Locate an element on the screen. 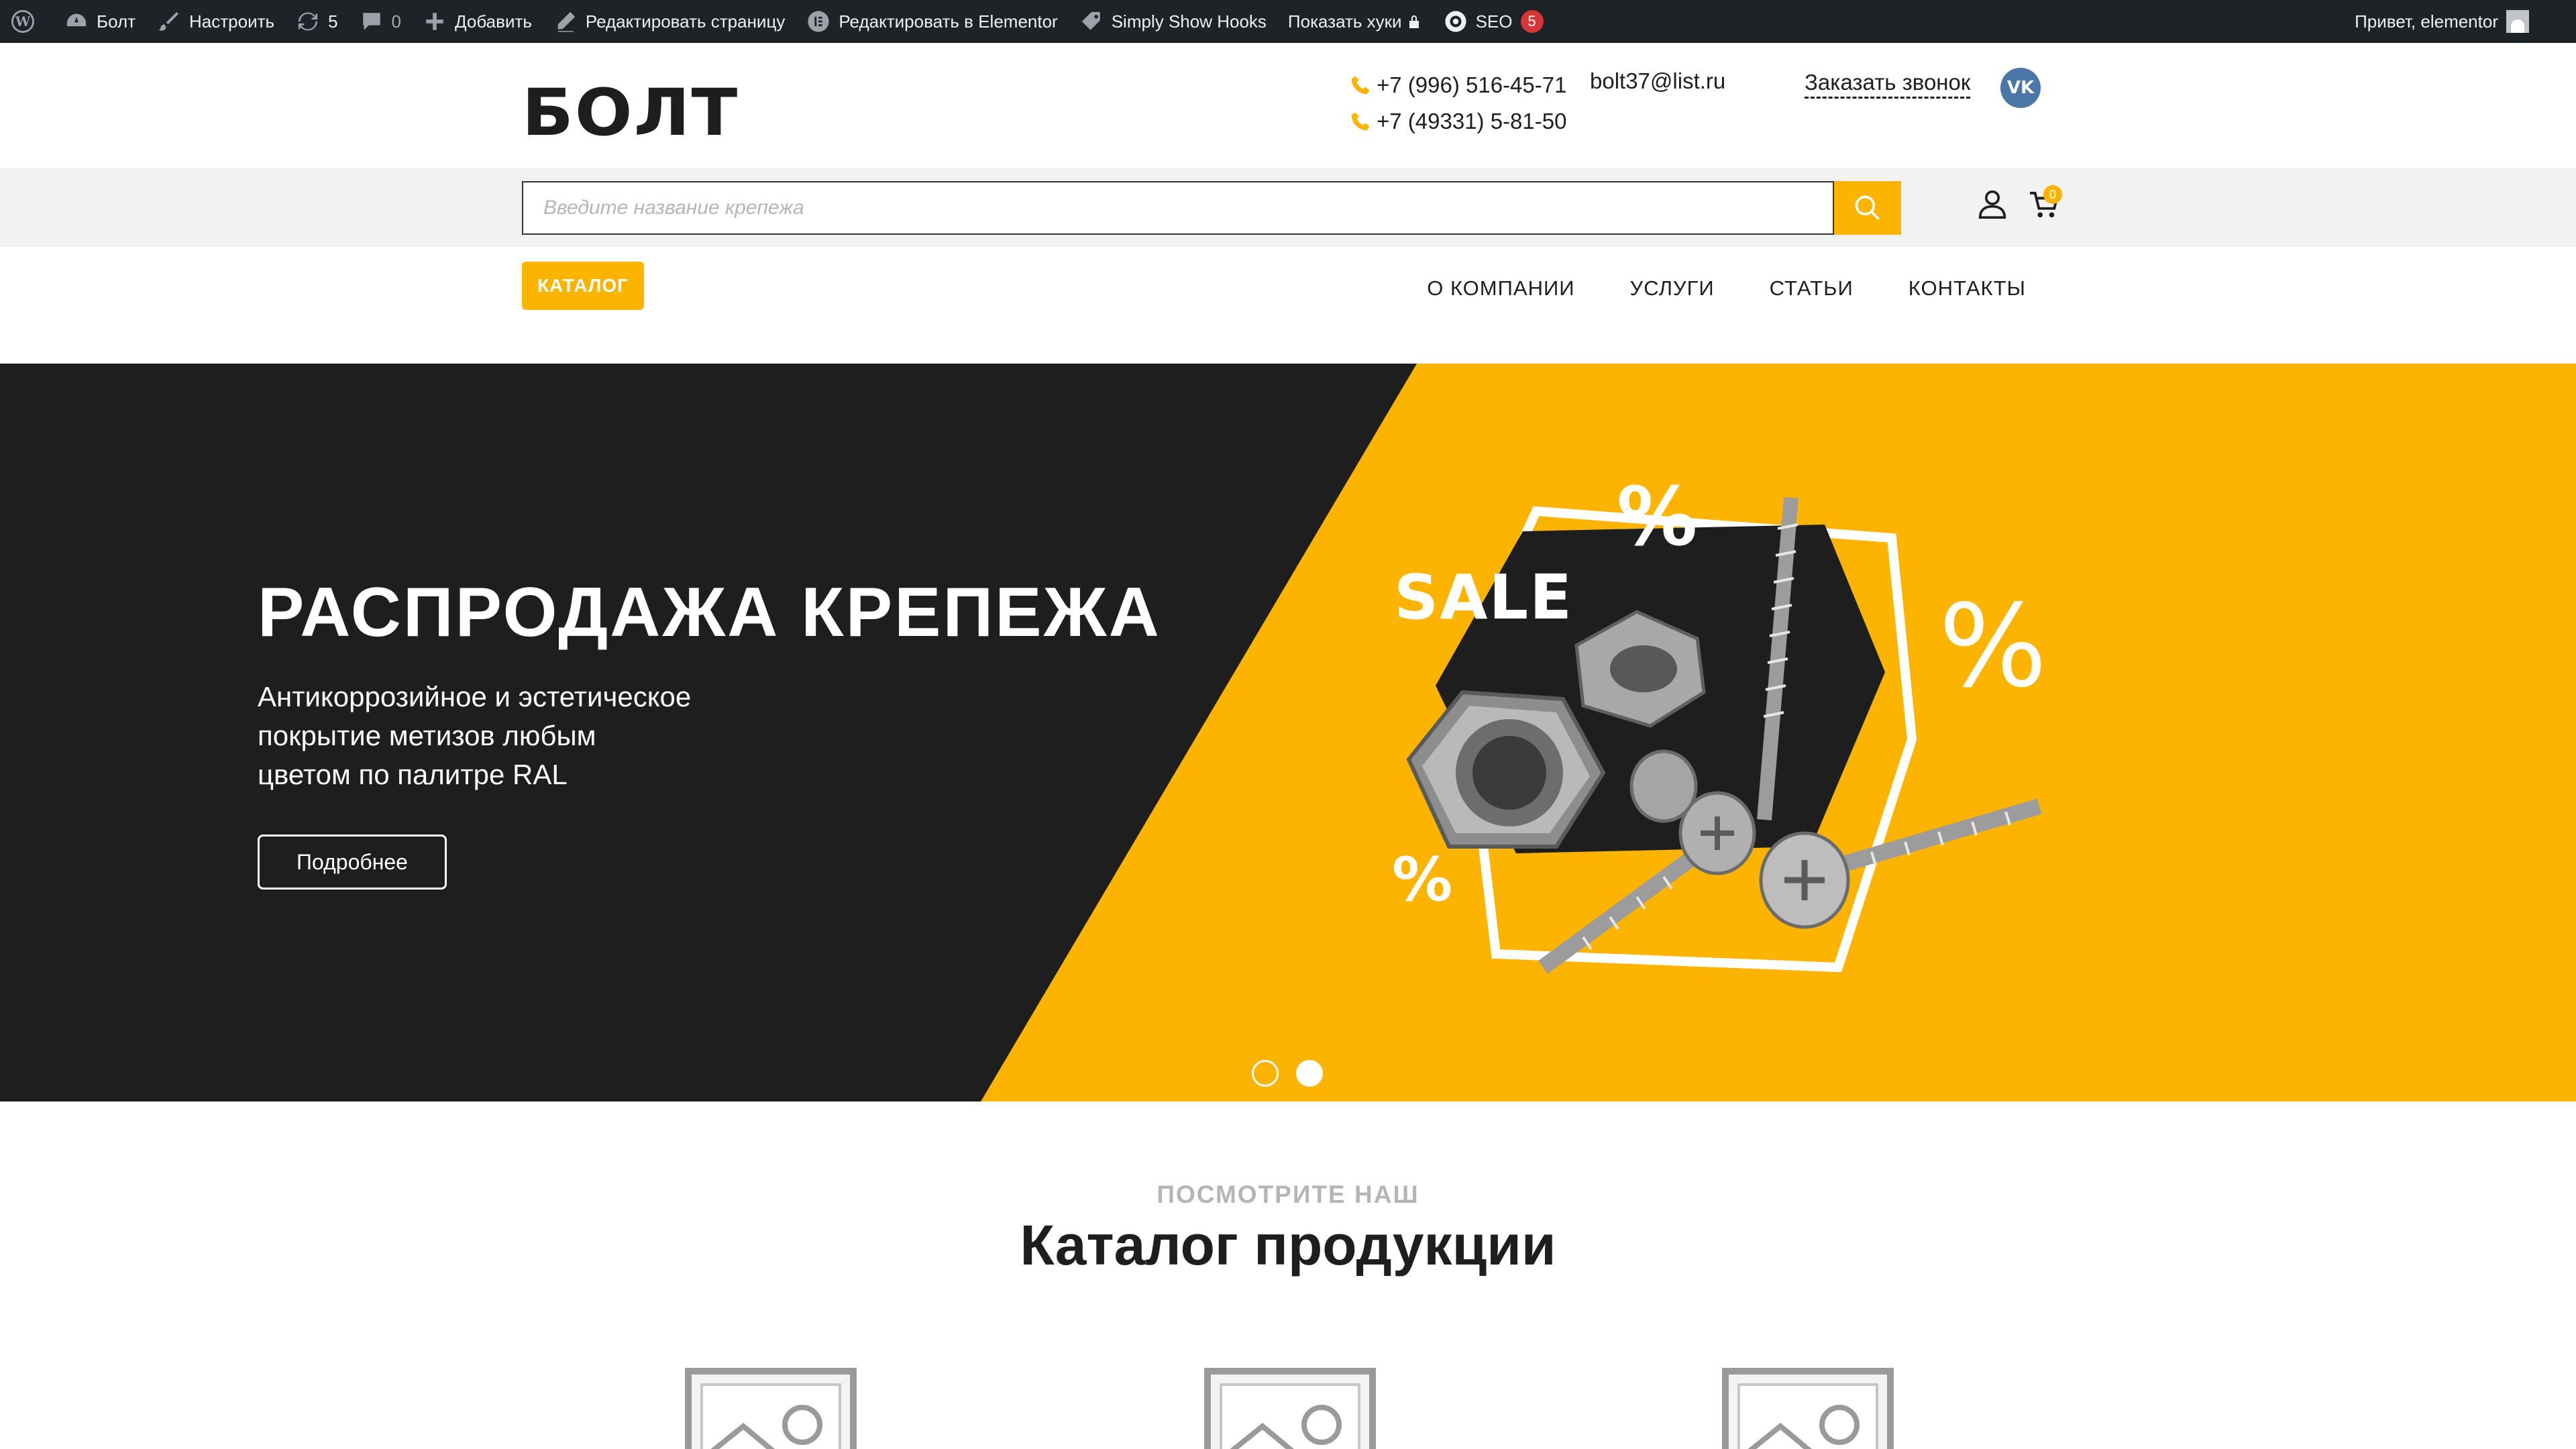 This screenshot has height=1449, width=2576. site-name-link: Болт is located at coordinates (100, 21).